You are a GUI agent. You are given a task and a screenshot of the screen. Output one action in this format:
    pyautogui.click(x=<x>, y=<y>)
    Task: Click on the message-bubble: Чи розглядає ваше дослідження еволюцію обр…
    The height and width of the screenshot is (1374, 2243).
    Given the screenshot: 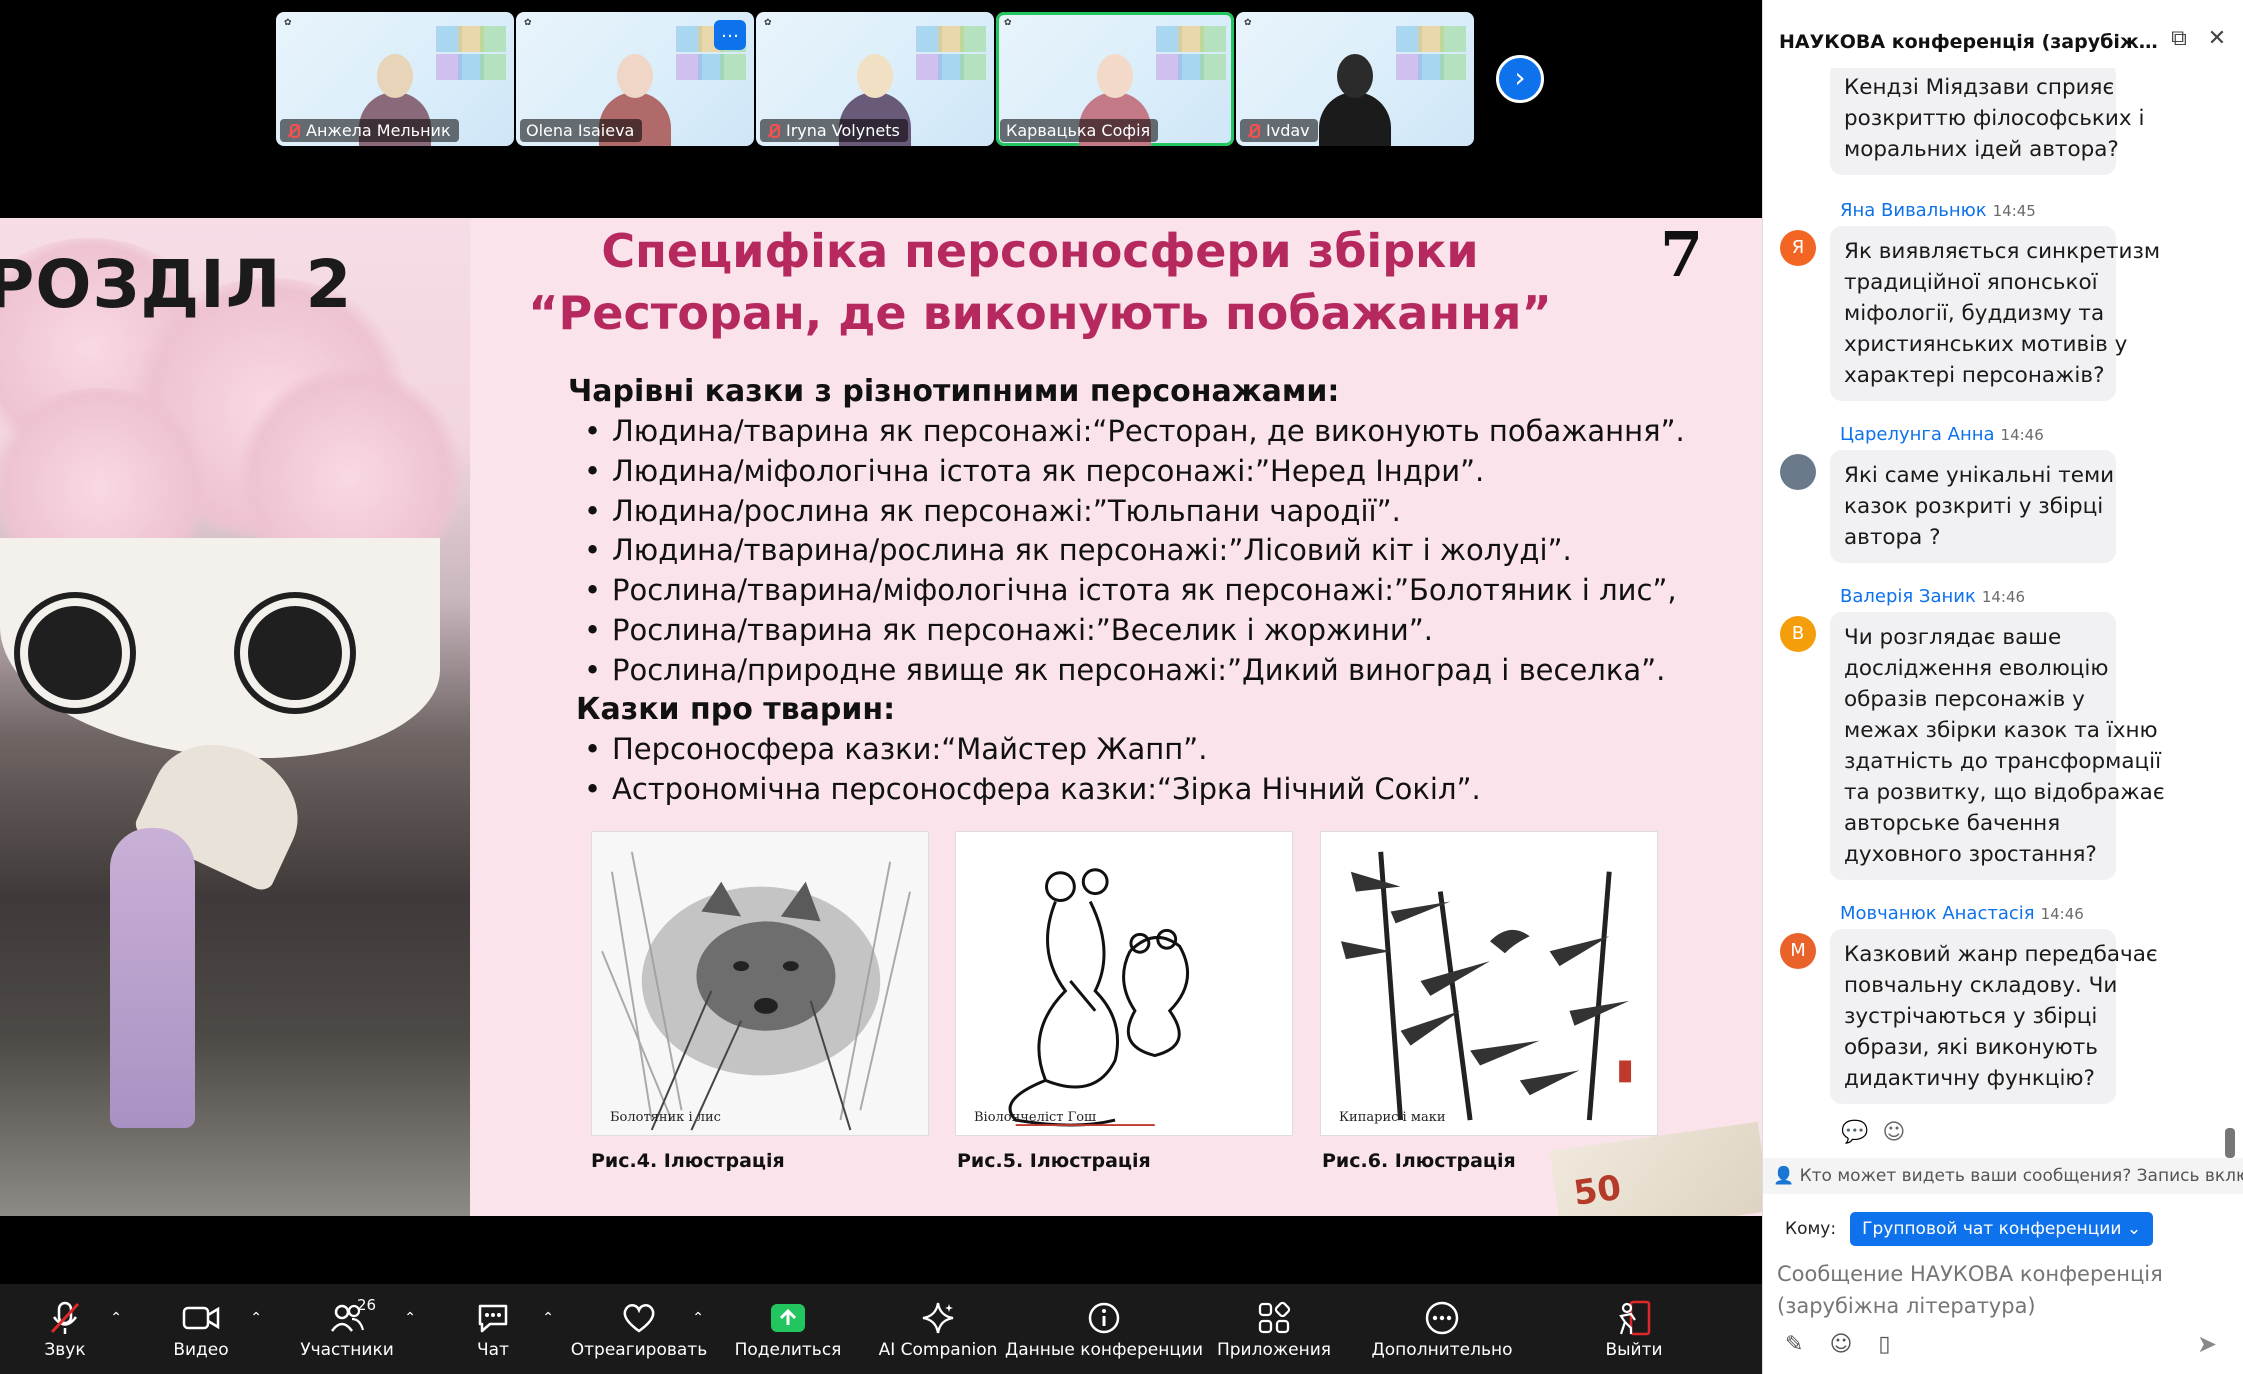 What is the action you would take?
    pyautogui.click(x=1997, y=746)
    